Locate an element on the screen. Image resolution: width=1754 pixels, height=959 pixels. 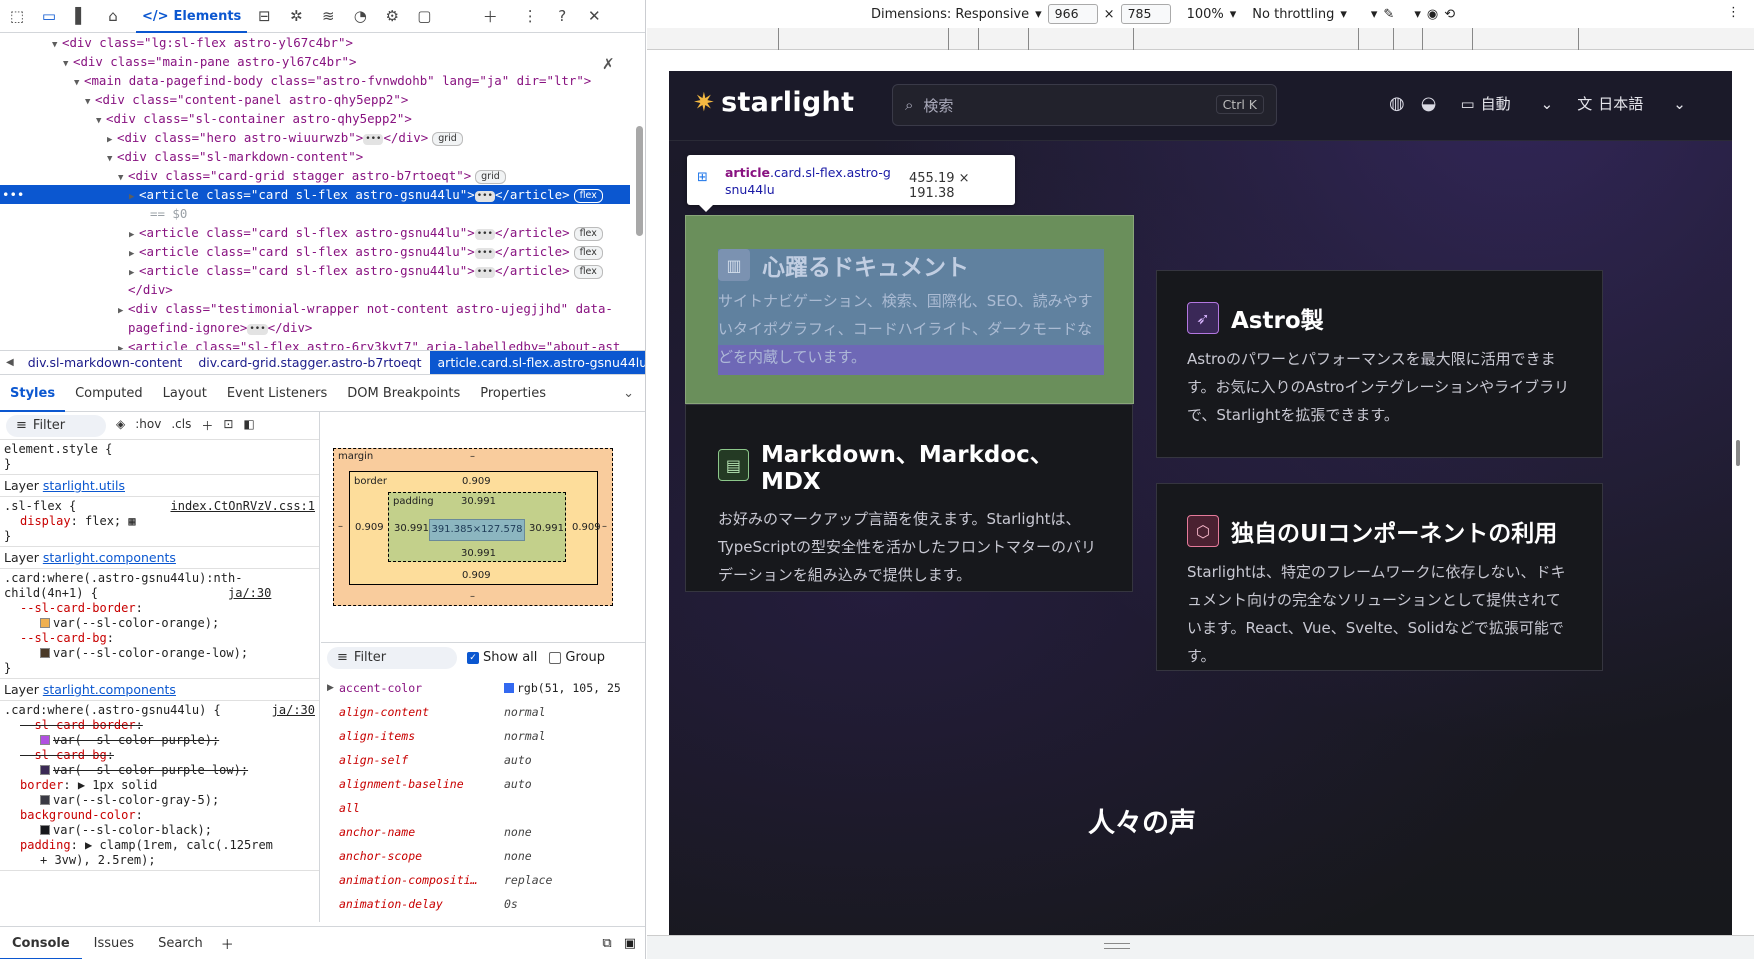
zoom-select: 100% is located at coordinates (1205, 14).